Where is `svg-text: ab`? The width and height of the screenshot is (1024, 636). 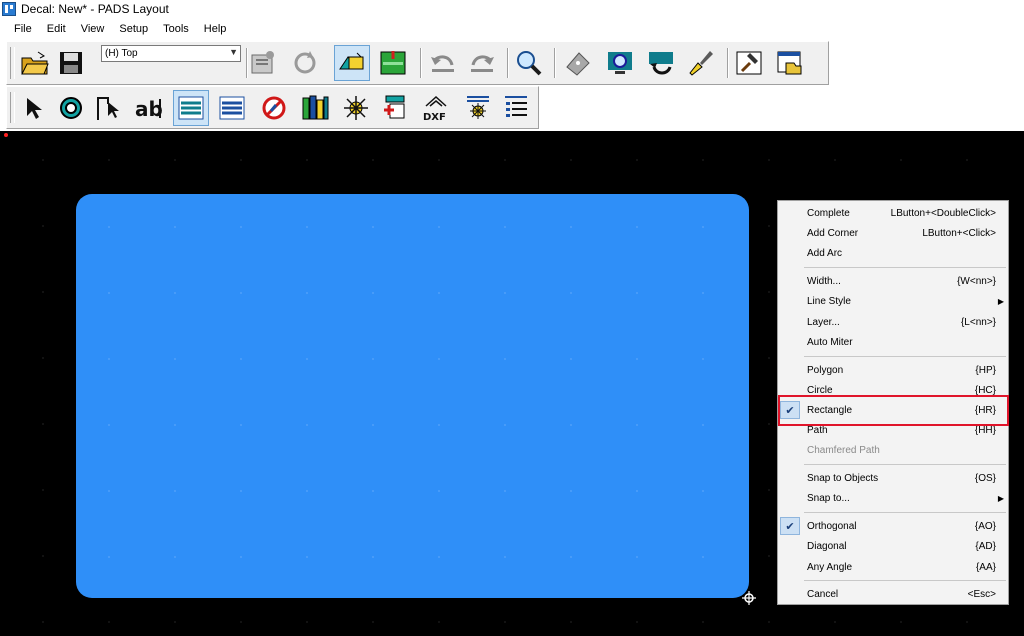
svg-text: ab is located at coordinates (149, 109).